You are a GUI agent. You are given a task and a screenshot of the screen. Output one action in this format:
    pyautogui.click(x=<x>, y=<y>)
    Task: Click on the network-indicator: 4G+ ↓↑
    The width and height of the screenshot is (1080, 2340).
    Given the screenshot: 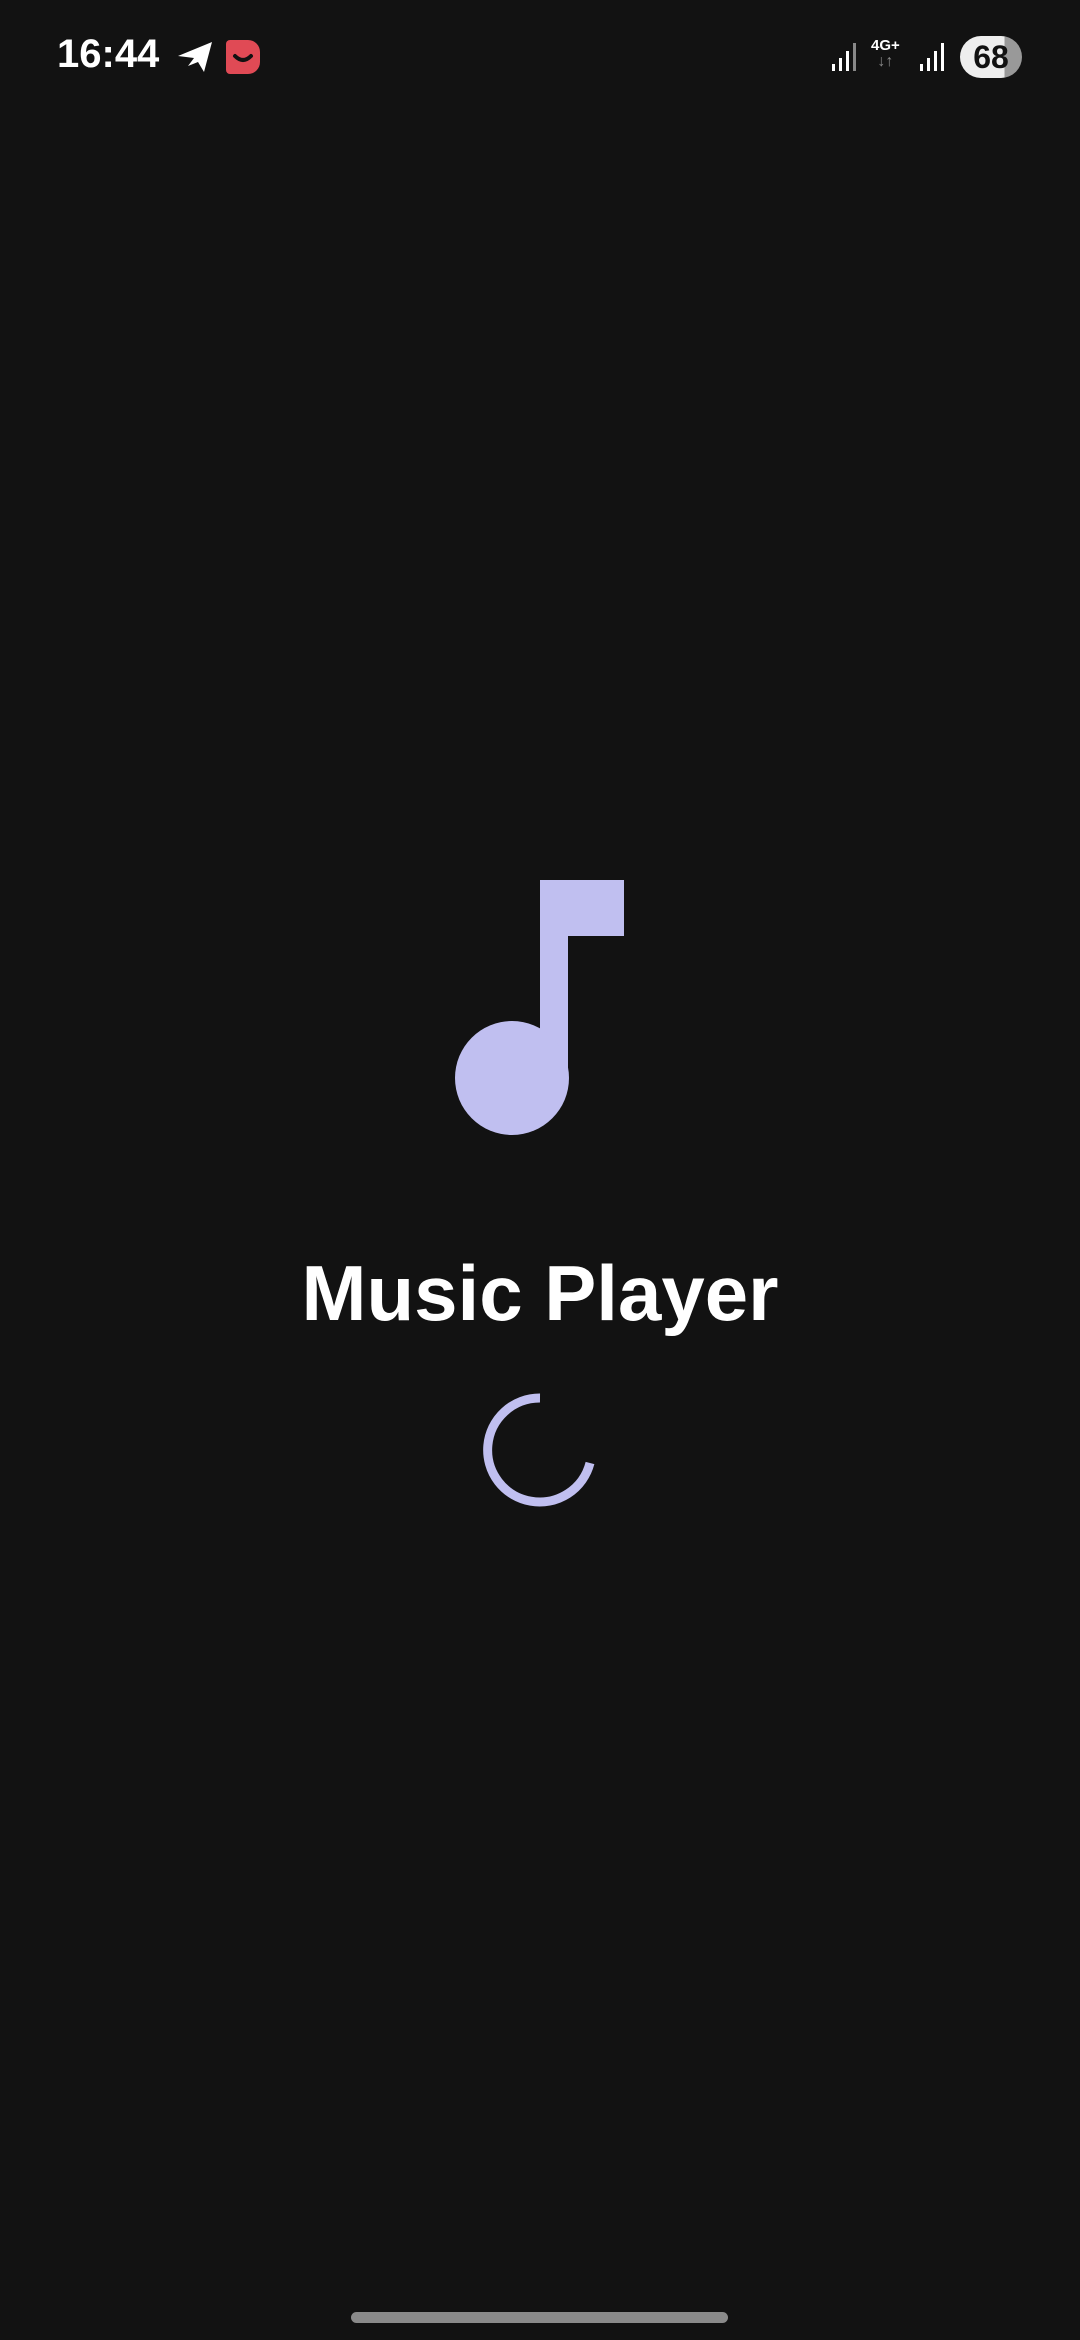 What is the action you would take?
    pyautogui.click(x=885, y=54)
    